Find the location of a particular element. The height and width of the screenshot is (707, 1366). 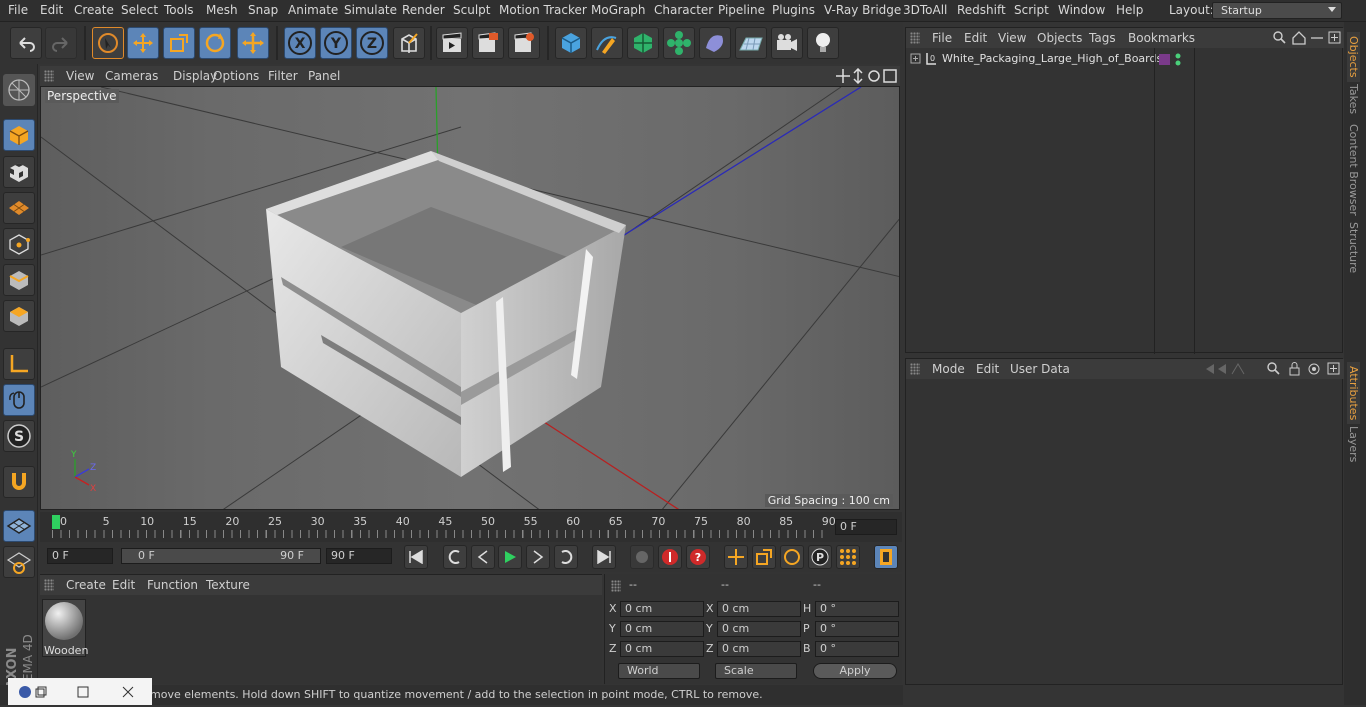

viewport-menu-display: Display is located at coordinates (195, 76).